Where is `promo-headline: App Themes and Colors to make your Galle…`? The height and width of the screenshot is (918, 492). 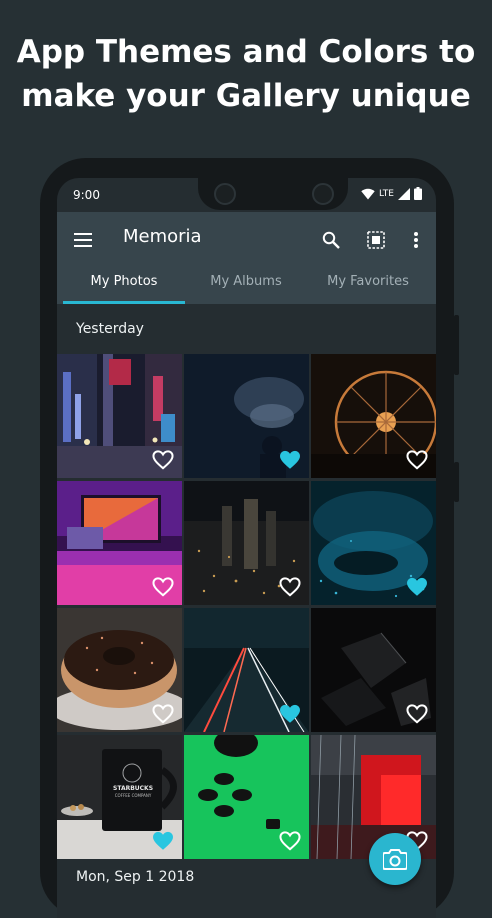 promo-headline: App Themes and Colors to make your Galle… is located at coordinates (246, 74).